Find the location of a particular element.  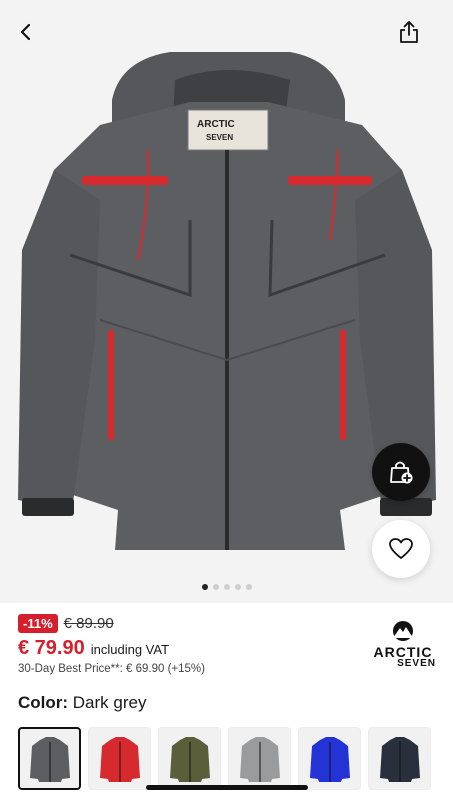

color-swatch-dark-grey is located at coordinates (49, 758).